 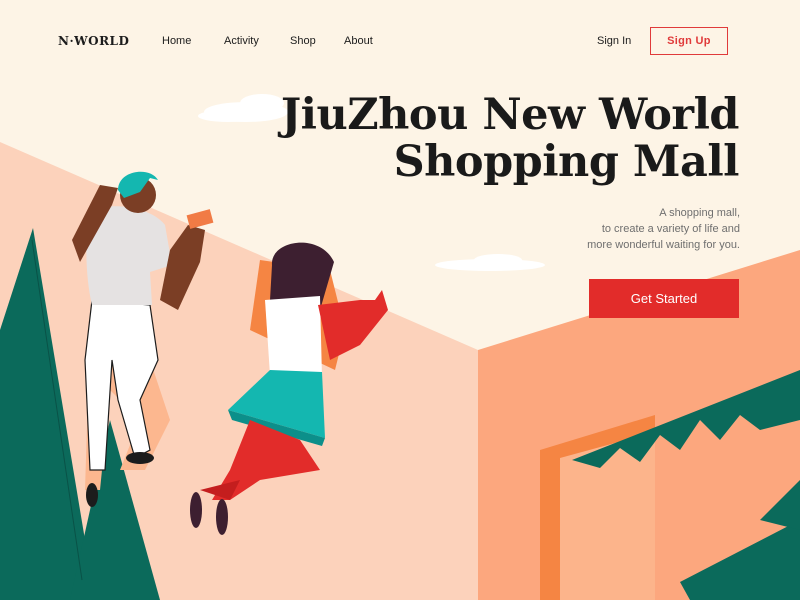 I want to click on hero-title-line2: Shopping Mall, so click(x=566, y=162).